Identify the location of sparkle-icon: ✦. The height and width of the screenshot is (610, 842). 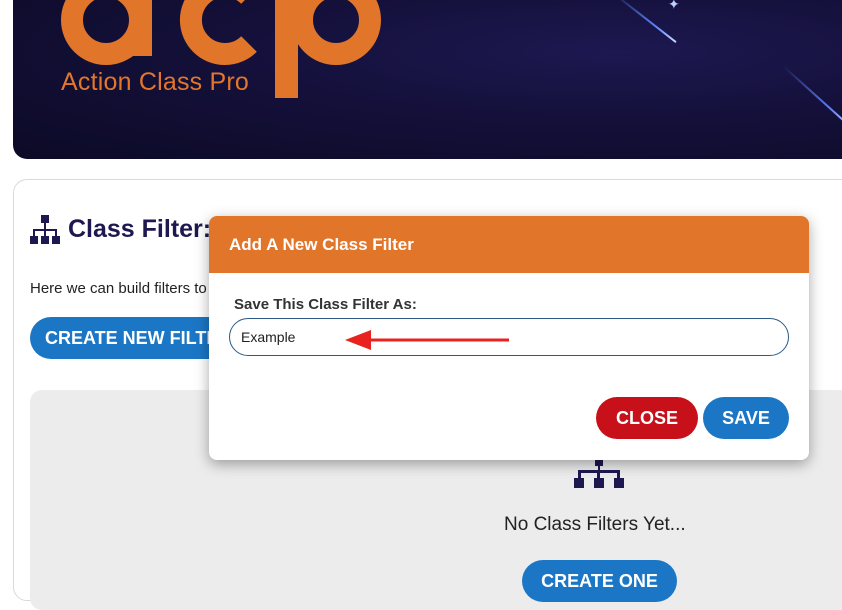
(674, 6).